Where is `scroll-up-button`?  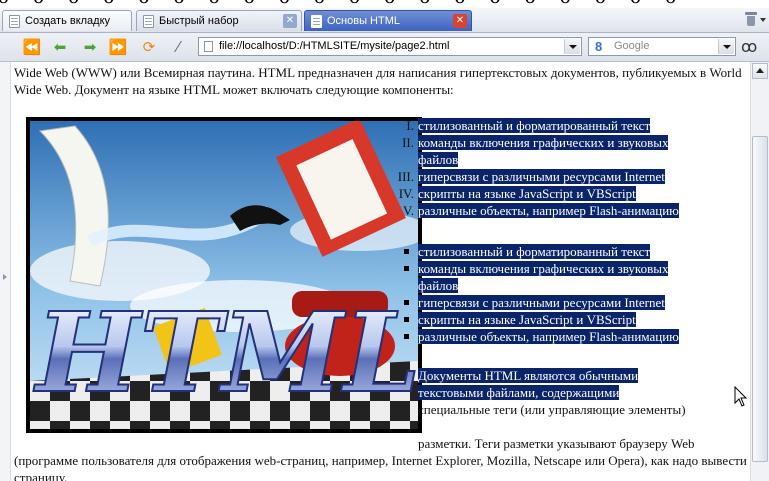
scroll-up-button is located at coordinates (760, 71).